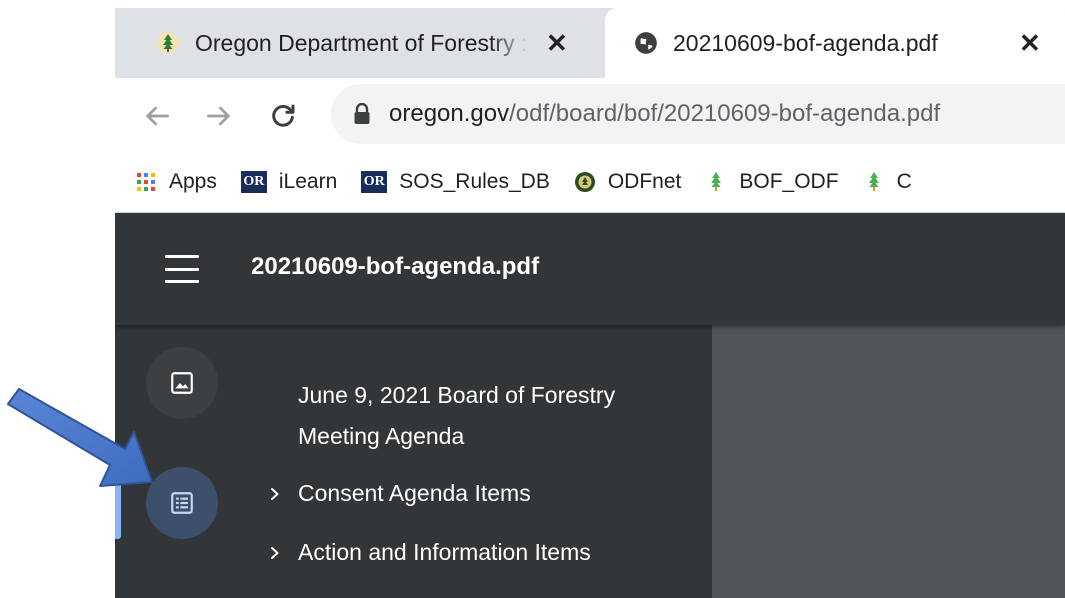 The image size is (1065, 598). I want to click on document-outline-button, so click(182, 503).